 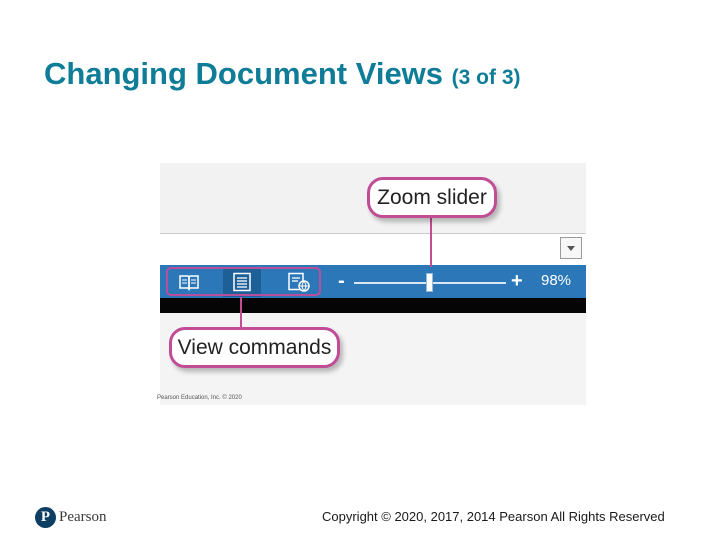 I want to click on taskbar-strip, so click(x=373, y=305).